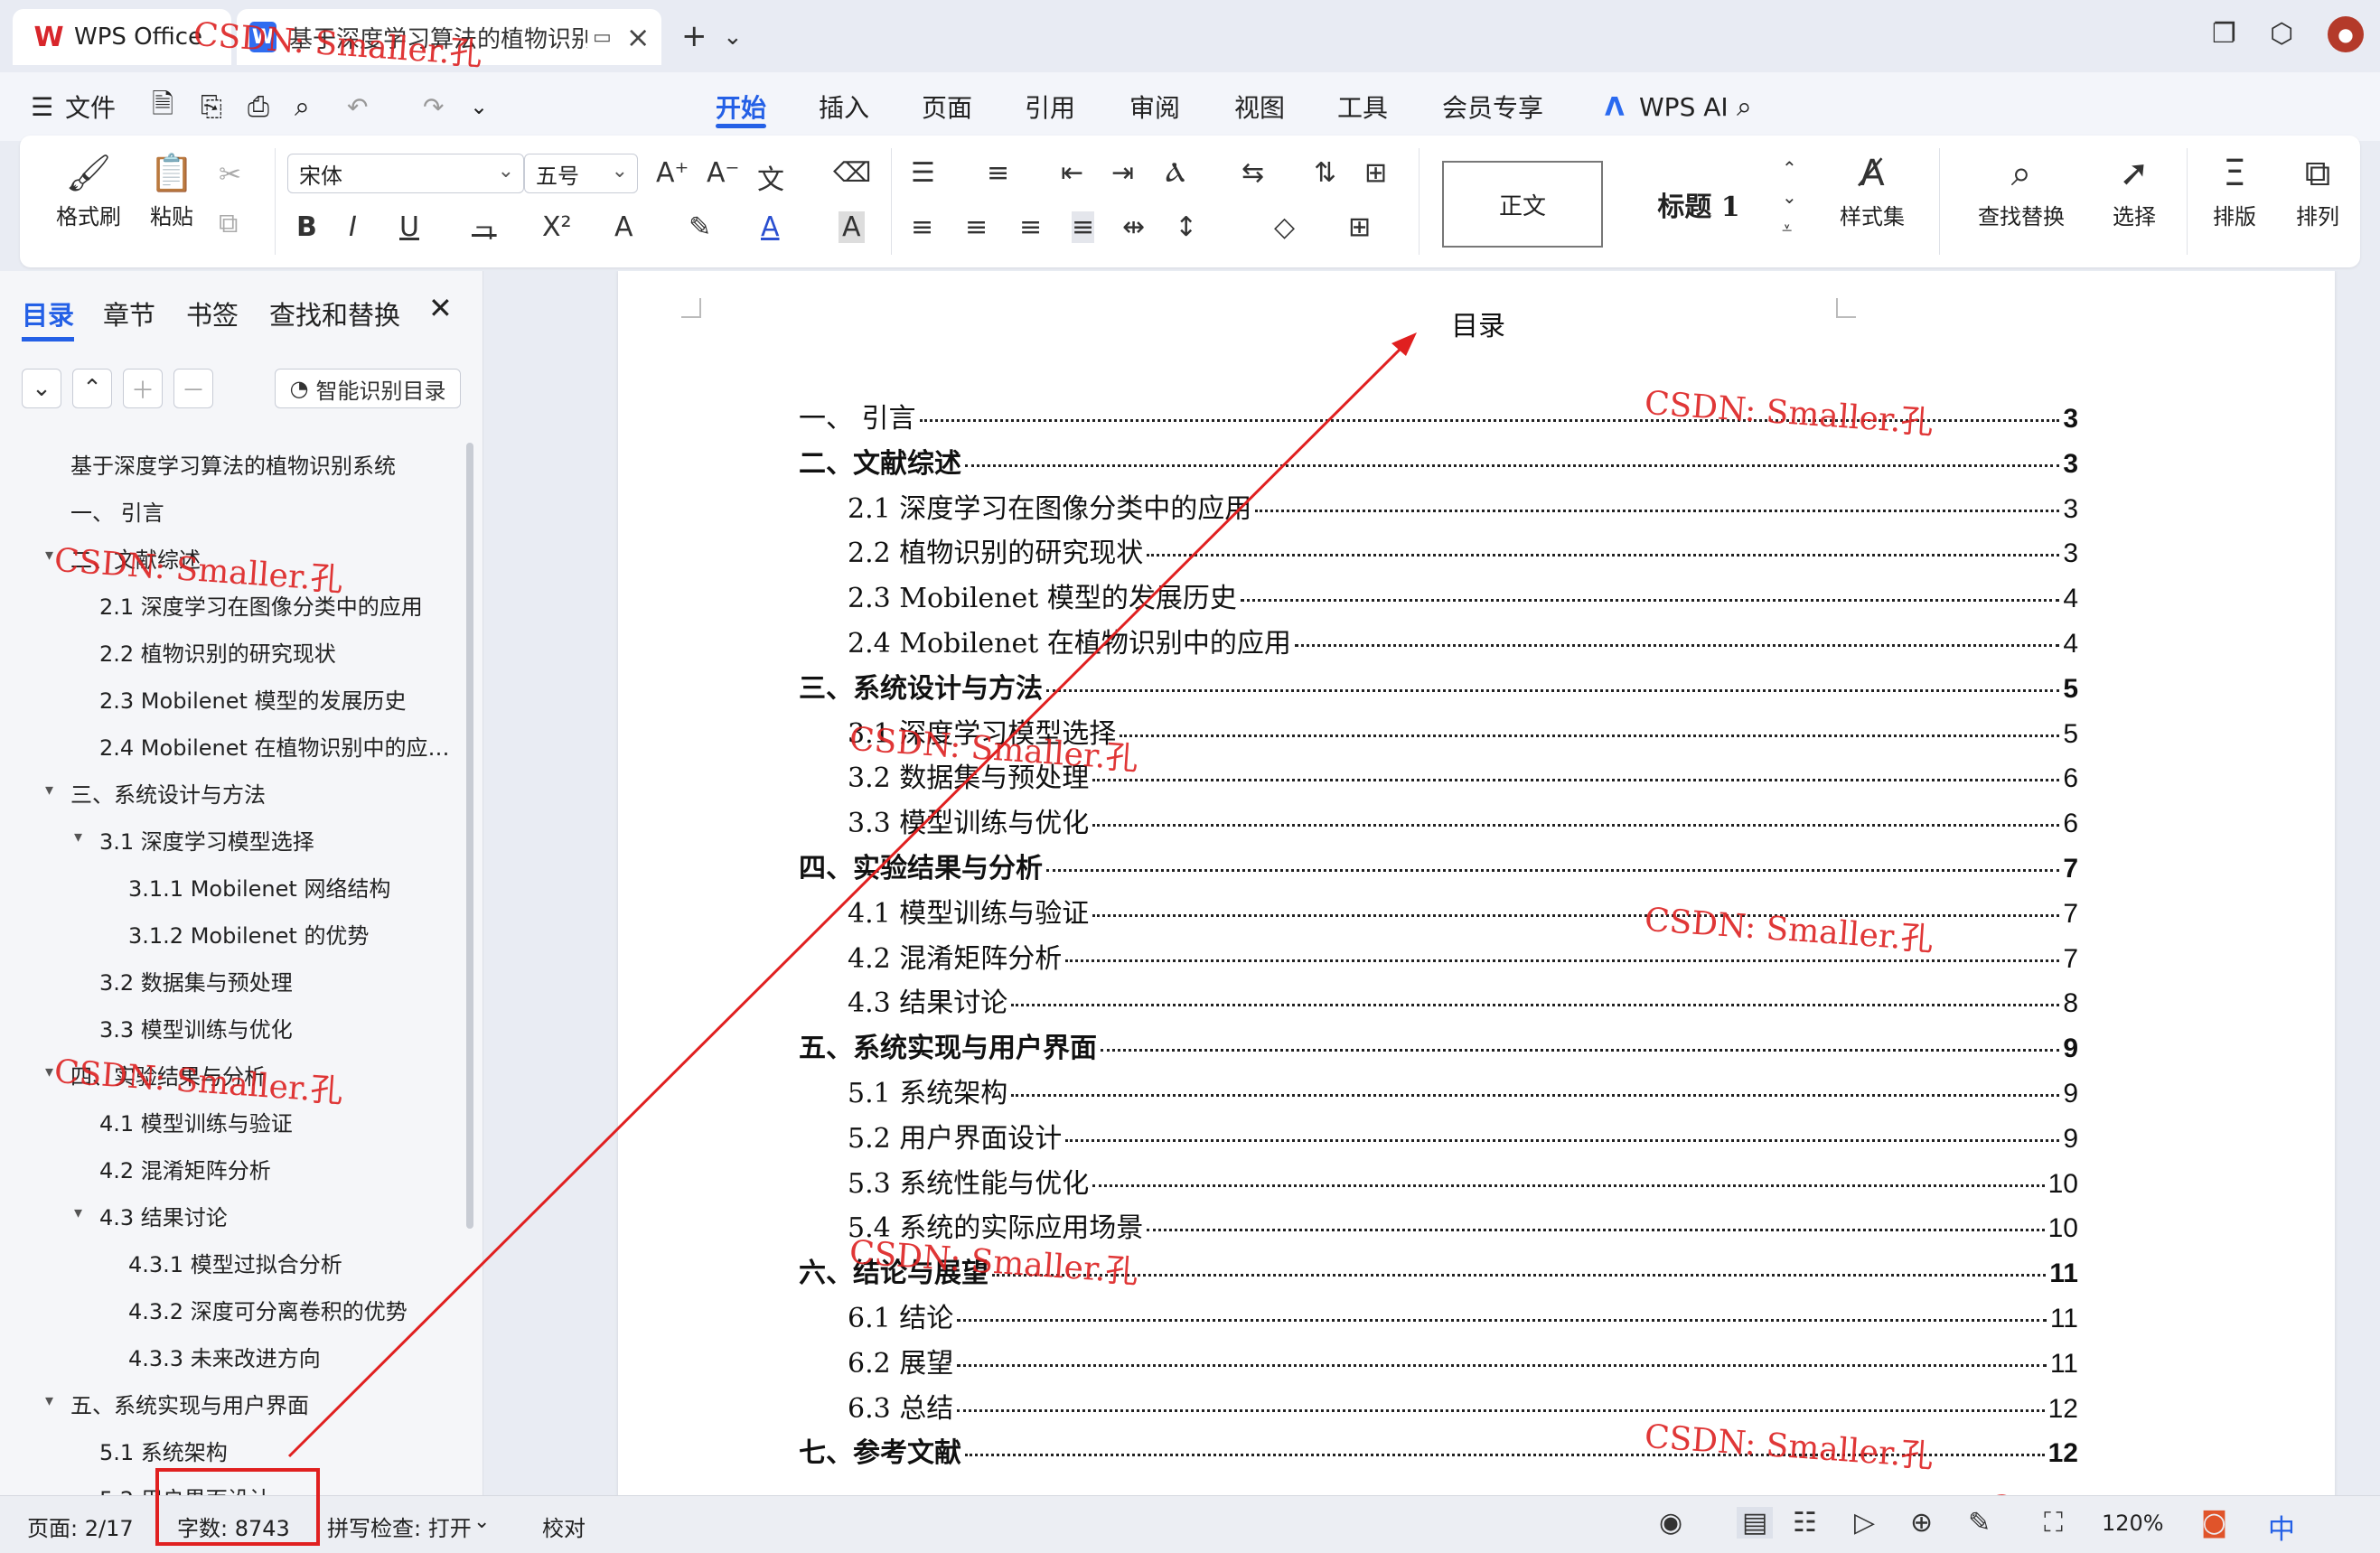  I want to click on csdn-icon: ◙, so click(2214, 1523).